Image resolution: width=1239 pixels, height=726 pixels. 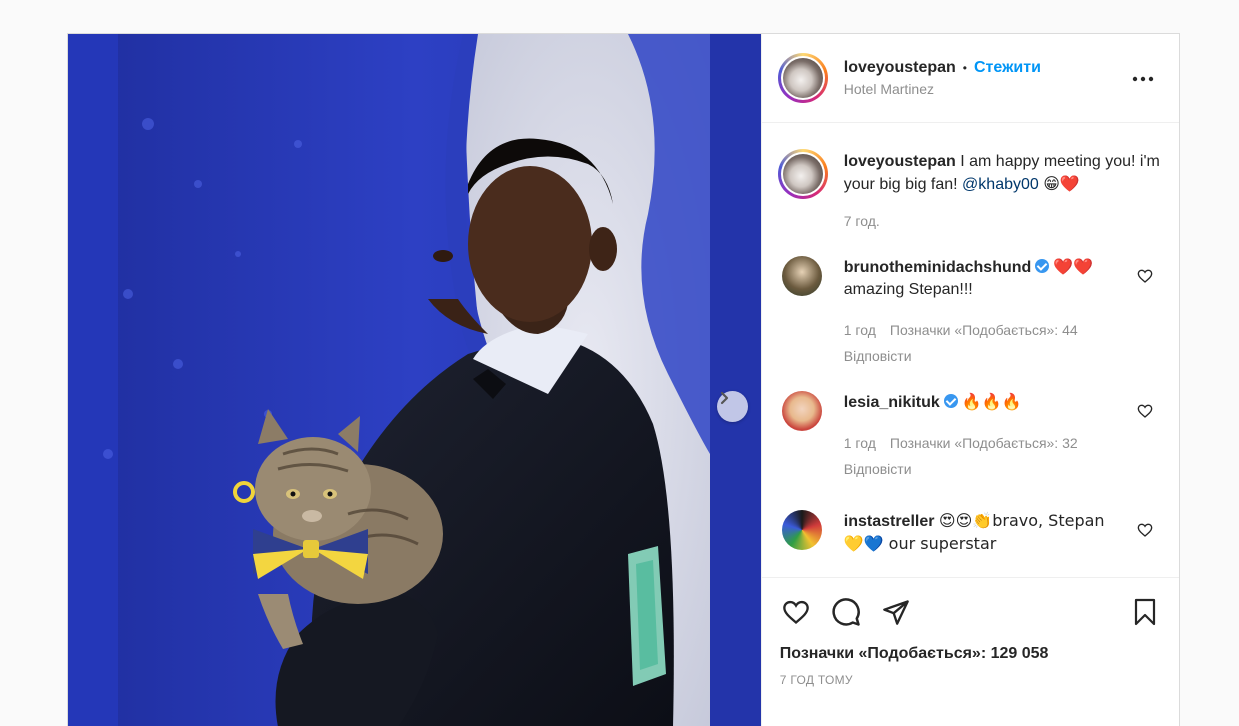 I want to click on caption-mention: @khaby00, so click(x=1000, y=184).